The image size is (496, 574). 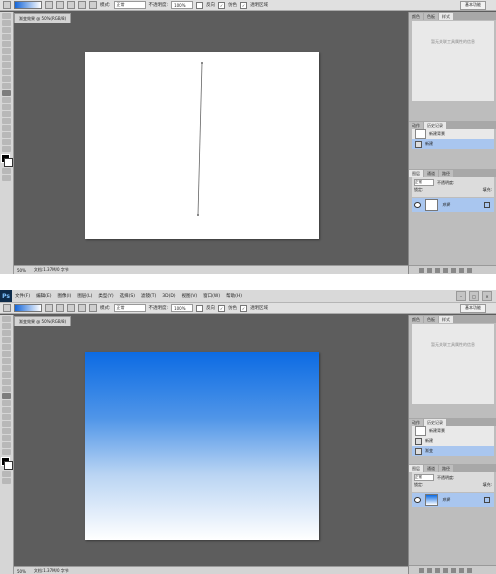 I want to click on type-tool-icon, so click(x=6, y=424).